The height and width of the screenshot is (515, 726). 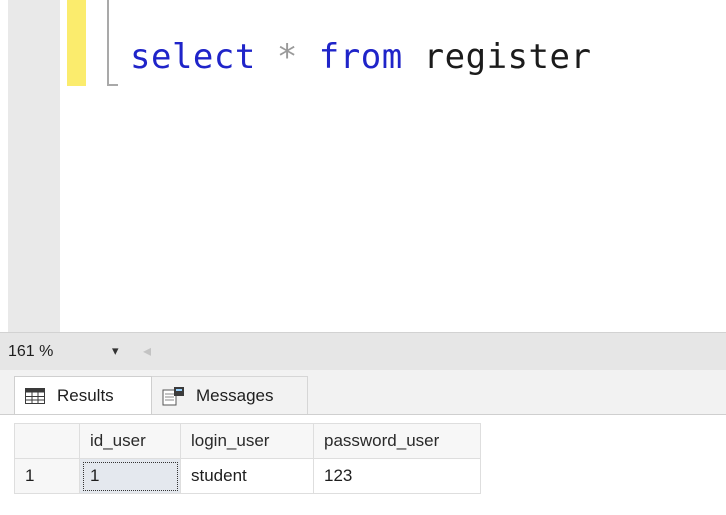 What do you see at coordinates (363, 392) in the screenshot?
I see `result-tabs: Results Messages` at bounding box center [363, 392].